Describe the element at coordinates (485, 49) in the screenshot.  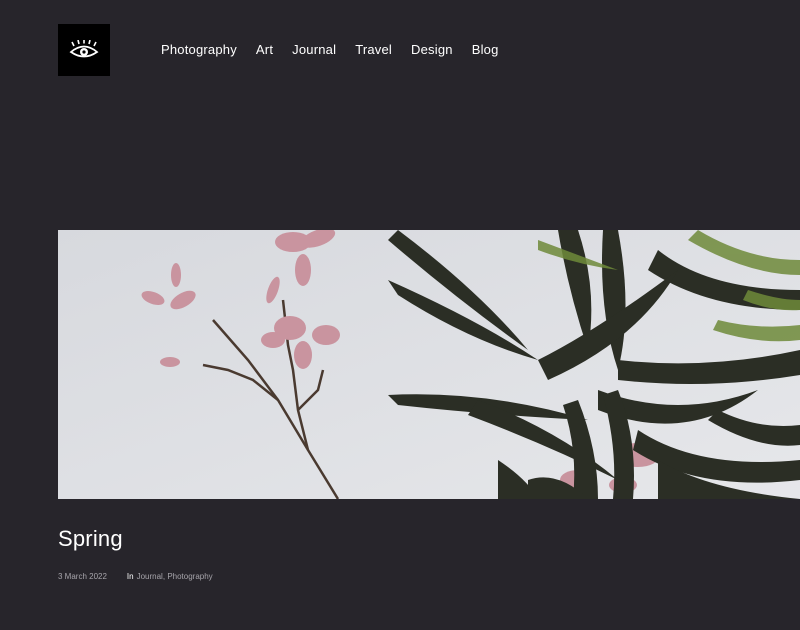
I see `nav-item-blog: Blog` at that location.